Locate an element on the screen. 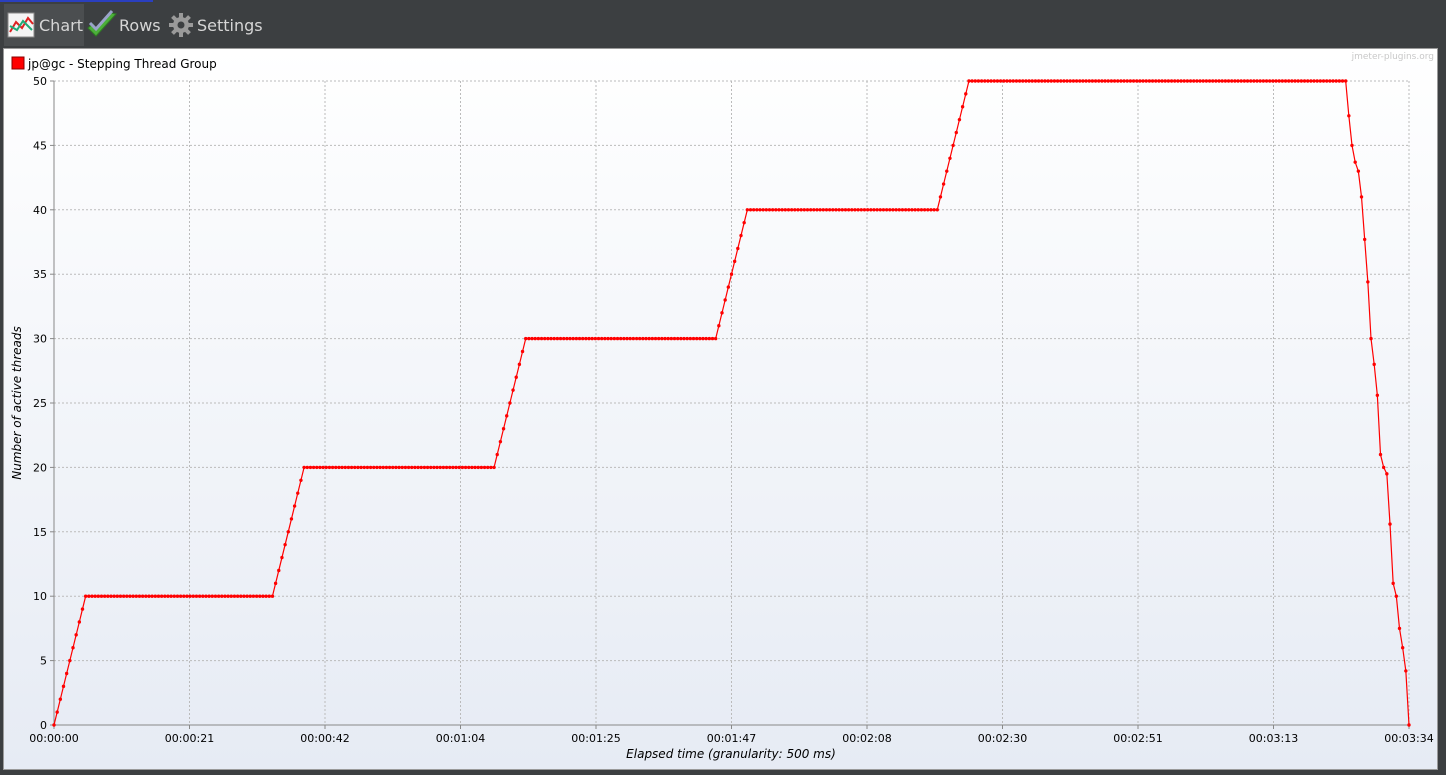 The width and height of the screenshot is (1446, 775). x-tick-label: 00:01:25 is located at coordinates (595, 738).